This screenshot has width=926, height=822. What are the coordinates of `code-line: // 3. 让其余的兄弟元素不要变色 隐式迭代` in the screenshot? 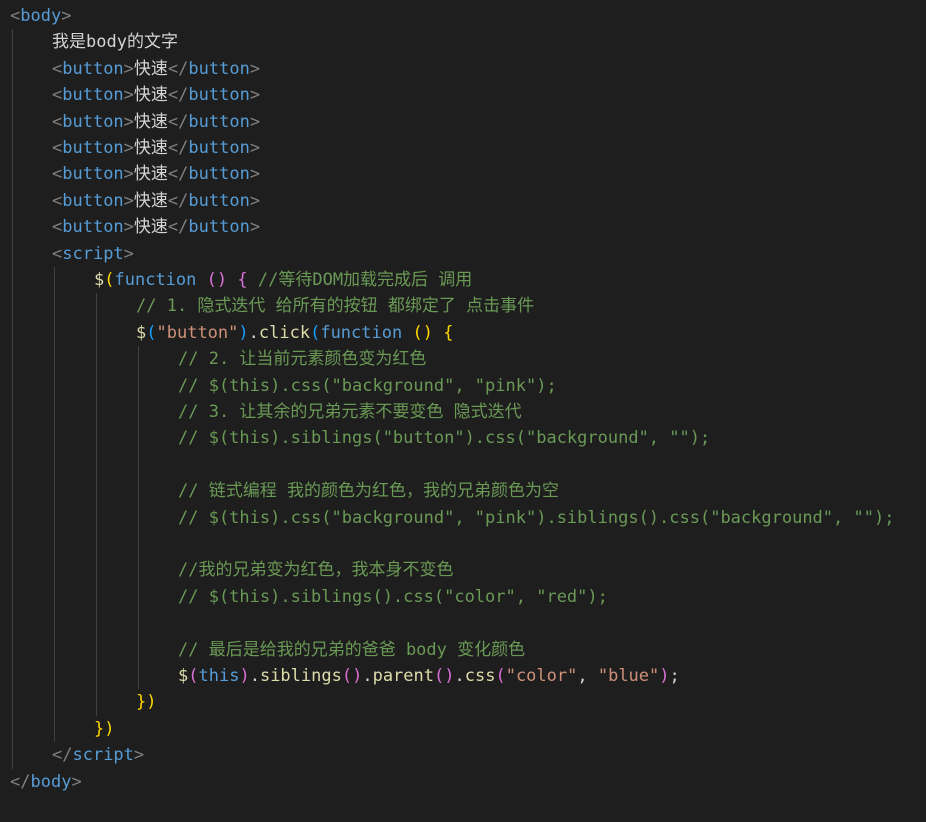 It's located at (350, 412).